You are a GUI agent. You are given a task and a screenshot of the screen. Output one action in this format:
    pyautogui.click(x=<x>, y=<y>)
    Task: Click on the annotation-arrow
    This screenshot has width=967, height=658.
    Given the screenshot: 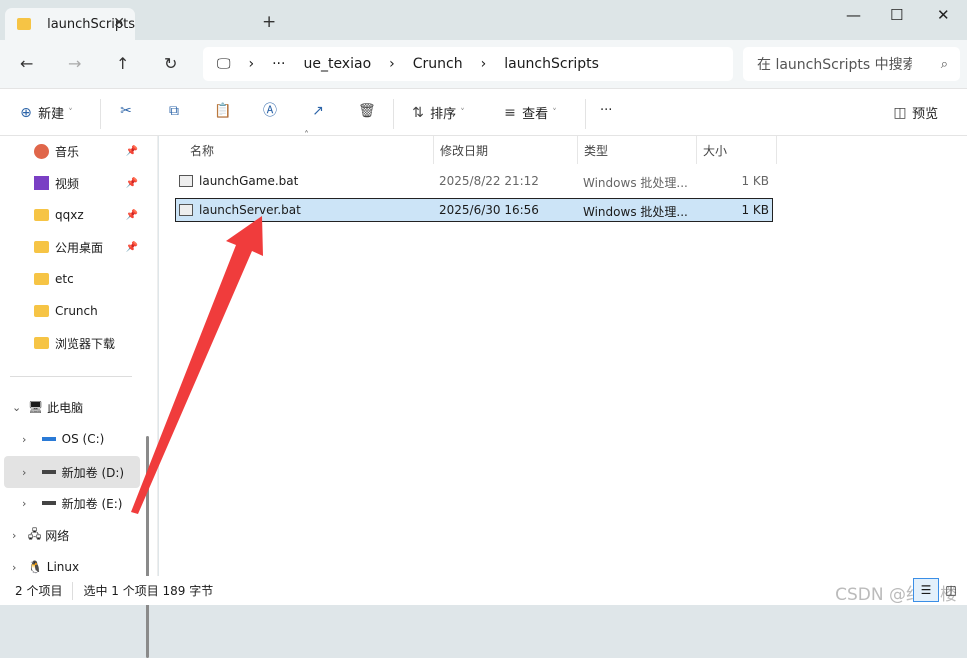 What is the action you would take?
    pyautogui.click(x=197, y=365)
    